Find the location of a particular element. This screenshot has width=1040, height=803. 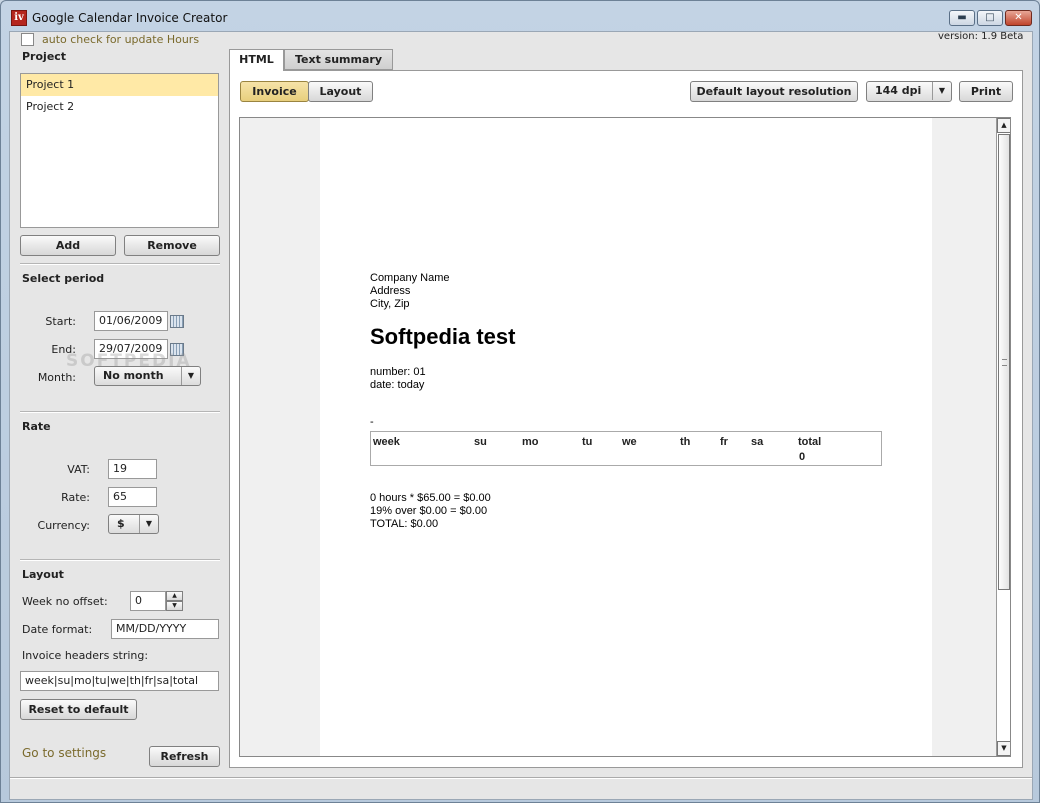

title-bar: iv Google Calendar Invoice Creator ▬ □ ✕ is located at coordinates (520, 16).